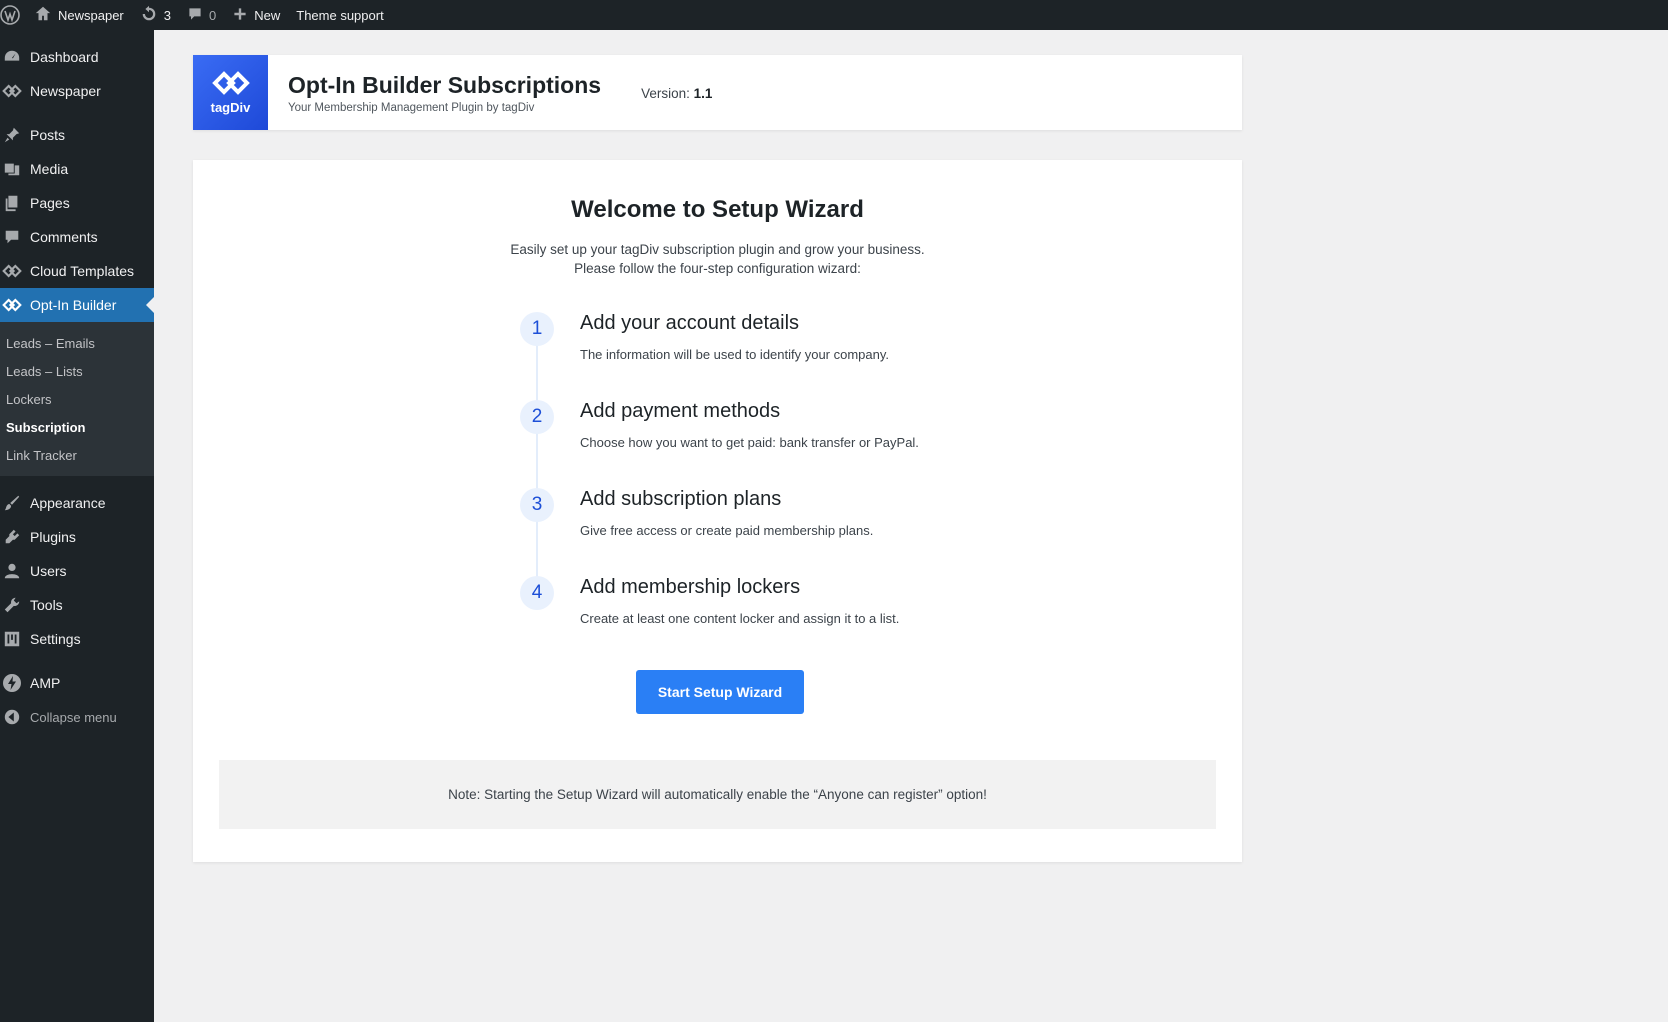  Describe the element at coordinates (703, 93) in the screenshot. I see `version-value: 1.1` at that location.